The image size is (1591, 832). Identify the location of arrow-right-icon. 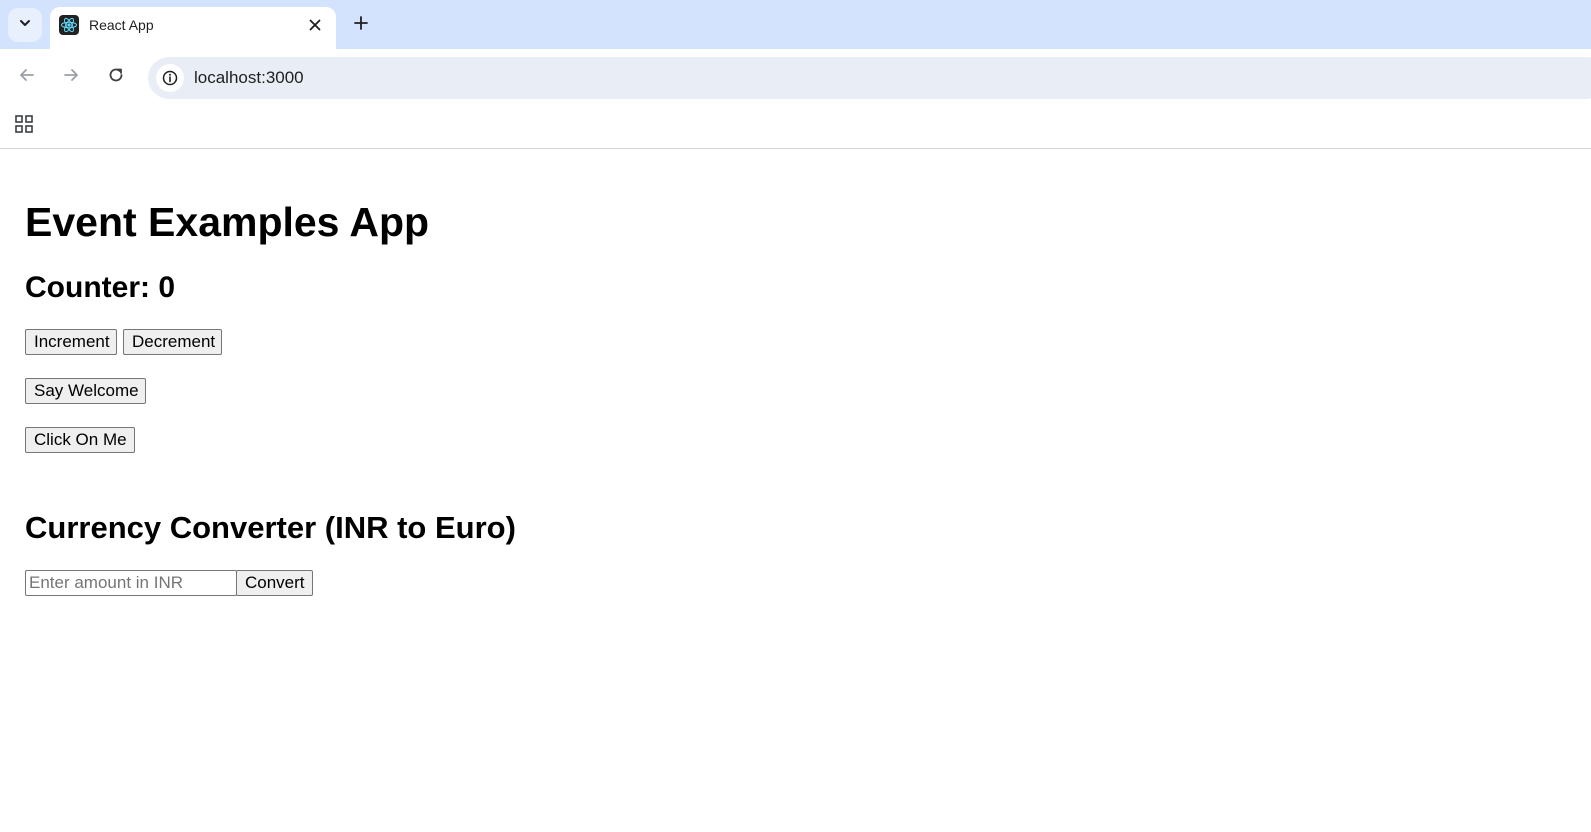
(71, 77).